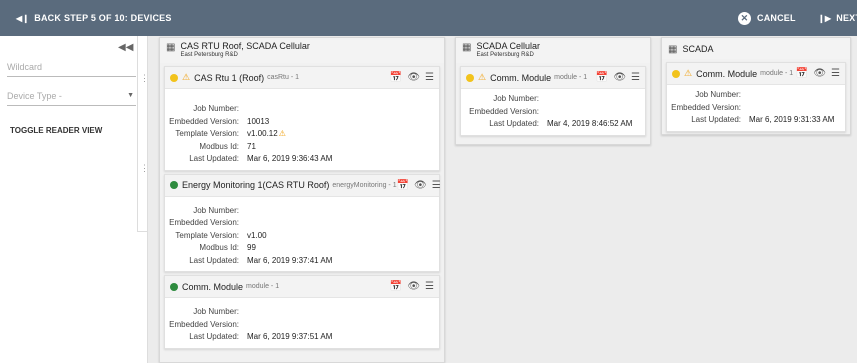 This screenshot has height=363, width=857. I want to click on back-label: BACK, so click(48, 18).